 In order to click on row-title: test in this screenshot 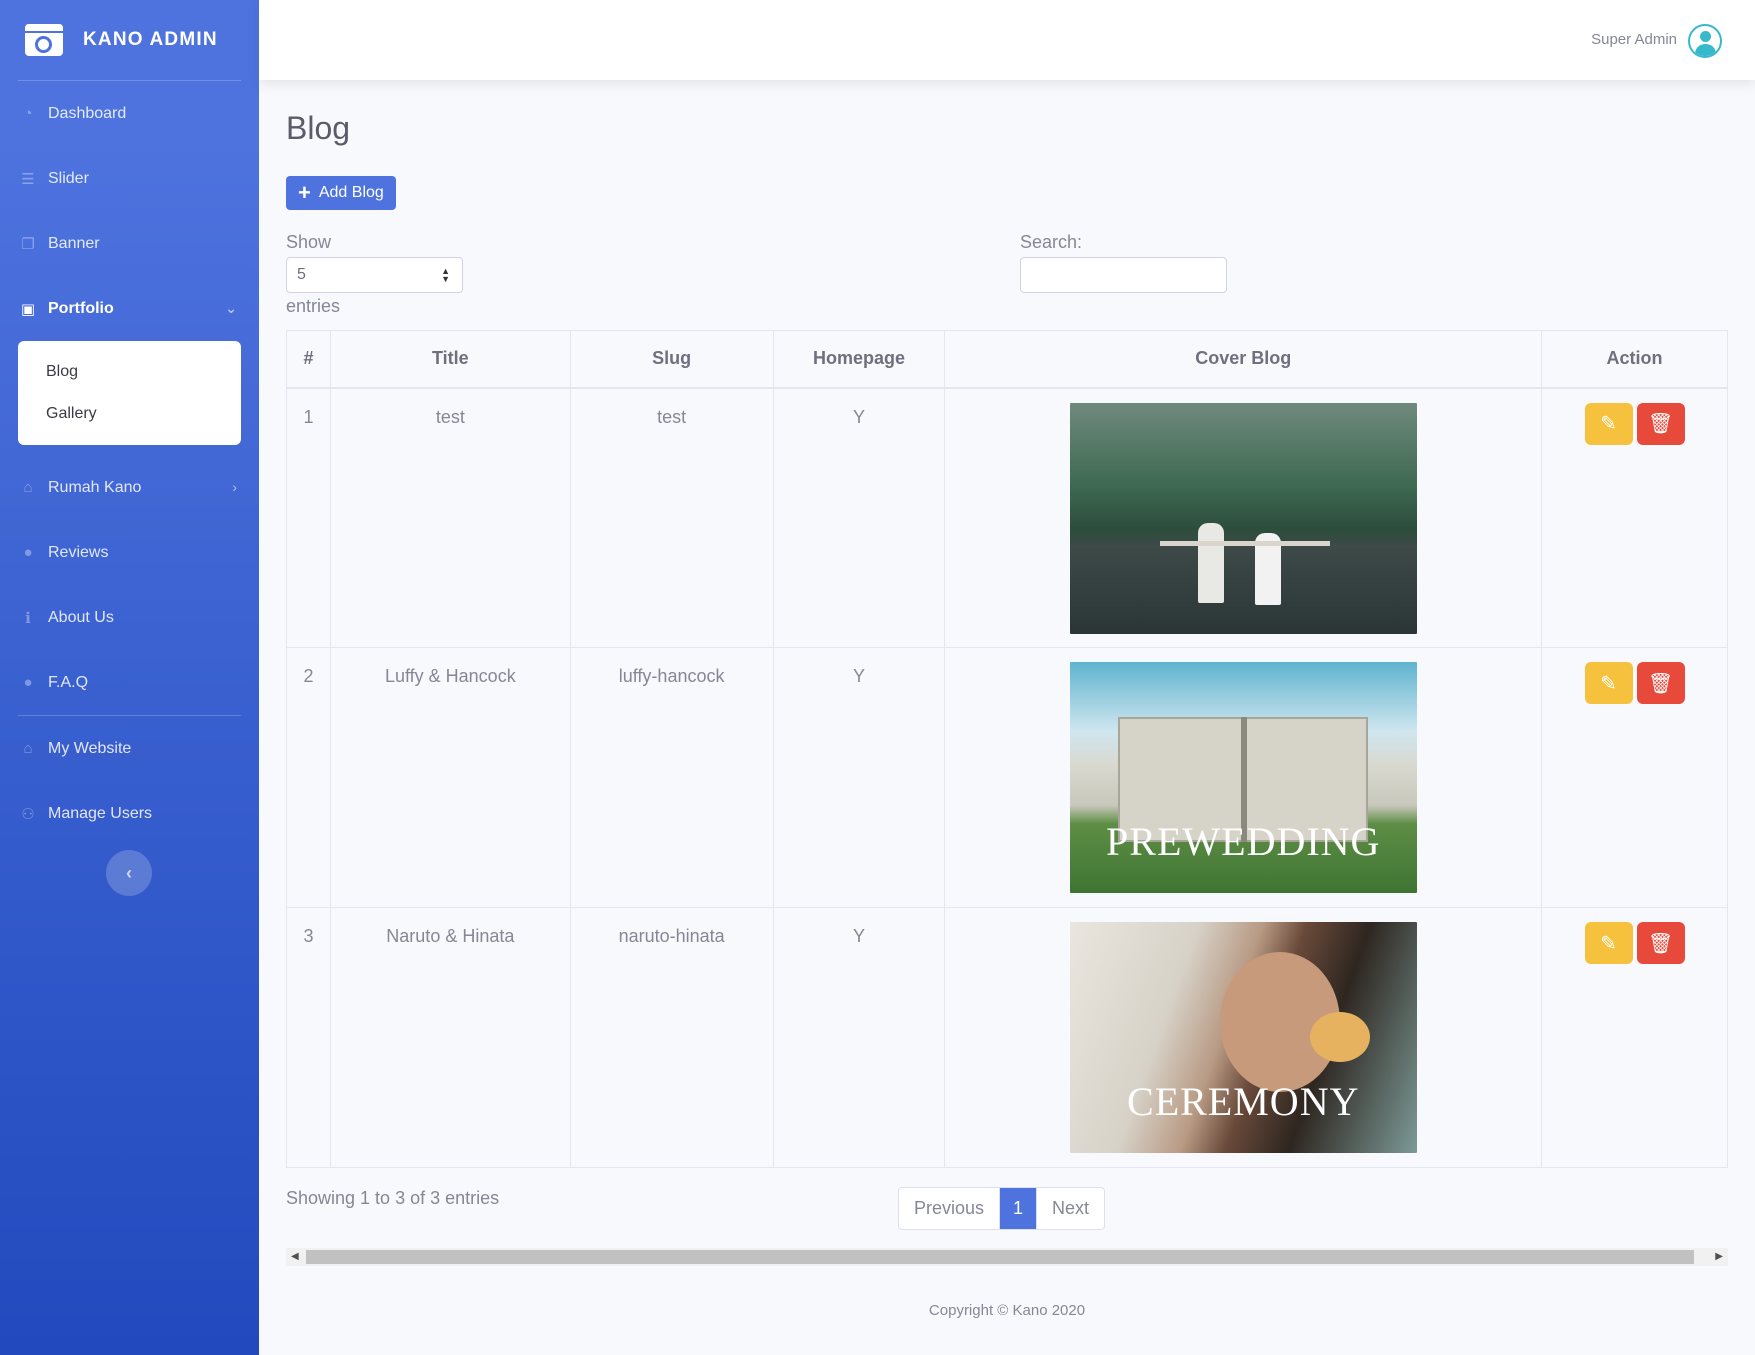, I will do `click(450, 517)`.